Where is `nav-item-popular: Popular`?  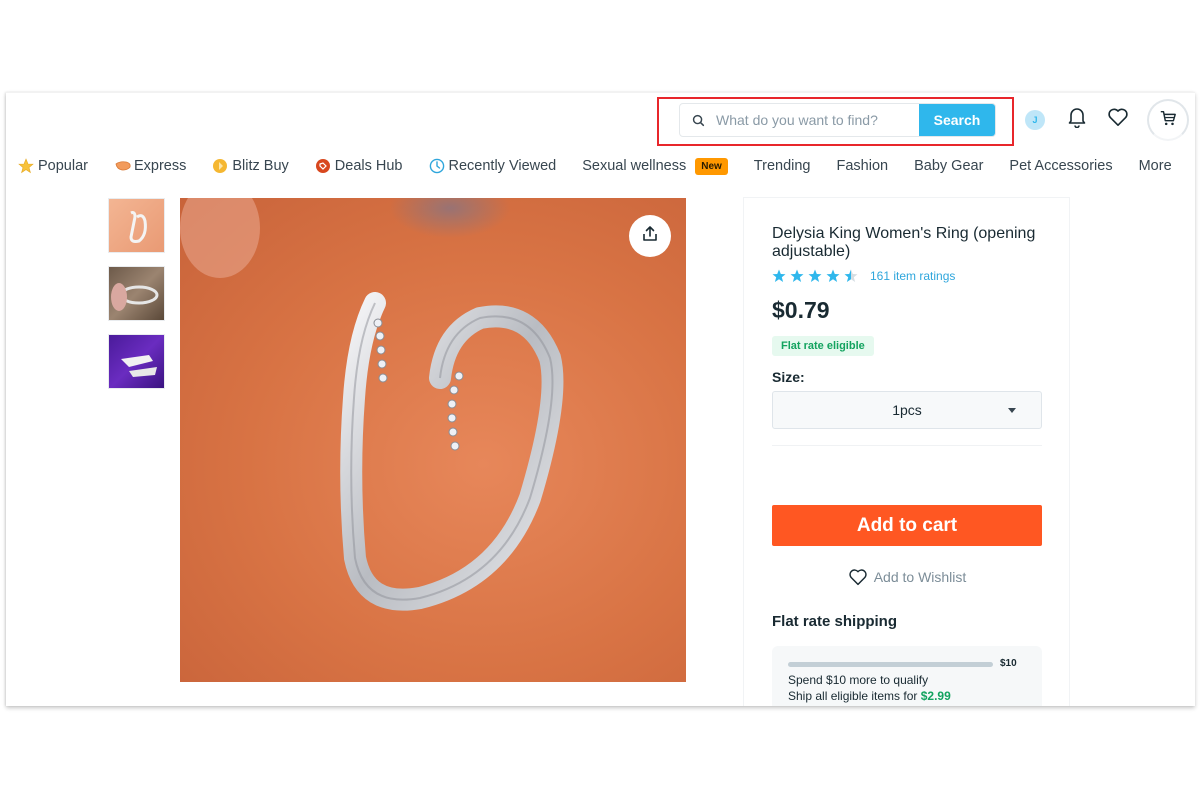 nav-item-popular: Popular is located at coordinates (53, 166).